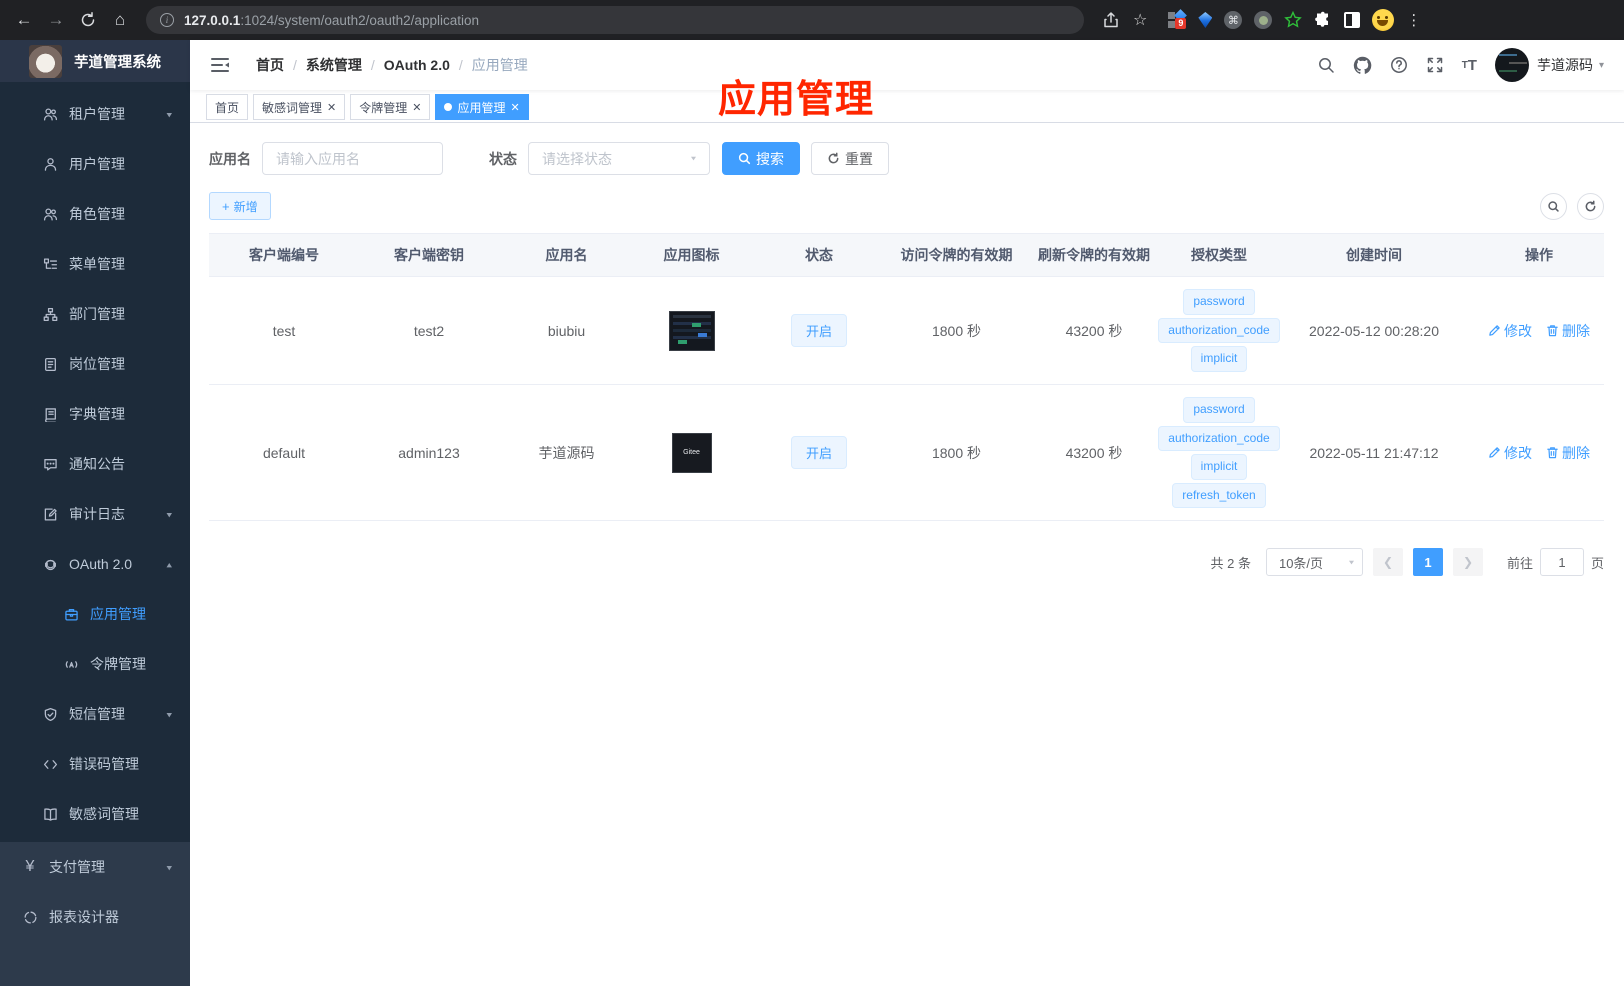 The image size is (1624, 986). What do you see at coordinates (71, 614) in the screenshot?
I see `briefcase-icon` at bounding box center [71, 614].